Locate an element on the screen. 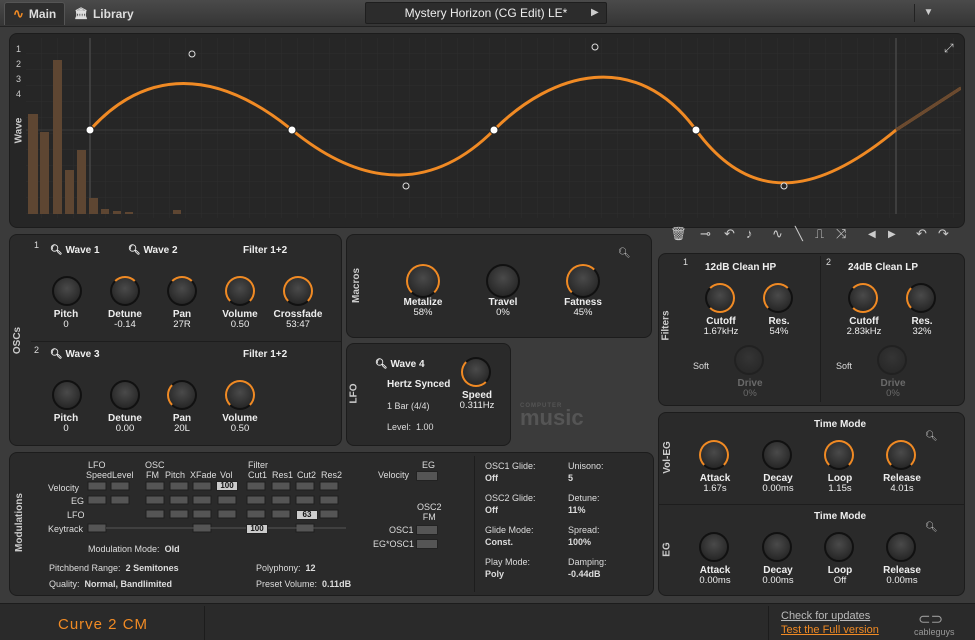 This screenshot has width=975, height=640. osc2-detune-knob-group is located at coordinates (125, 395).